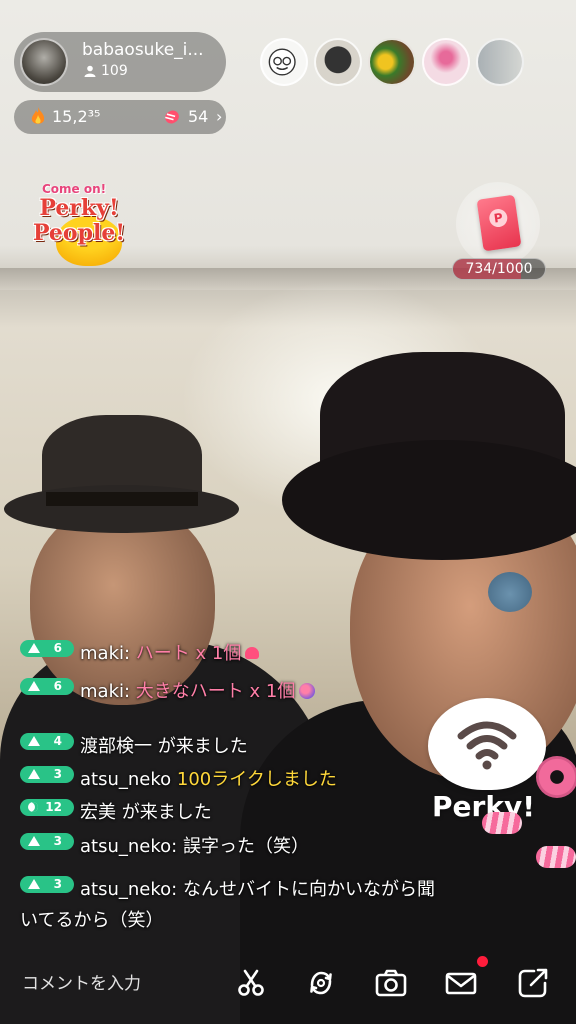 This screenshot has height=1024, width=576. Describe the element at coordinates (510, 592) in the screenshot. I see `bubble-creature-icon` at that location.